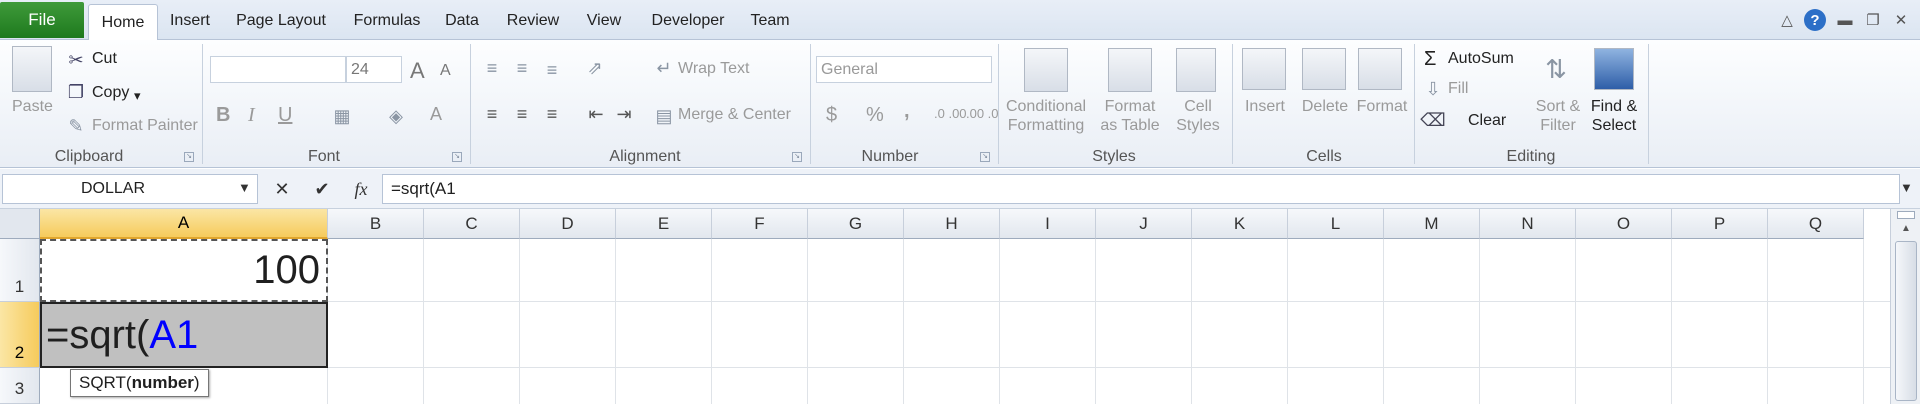  What do you see at coordinates (20, 386) in the screenshot?
I see `row-header-3: 3` at bounding box center [20, 386].